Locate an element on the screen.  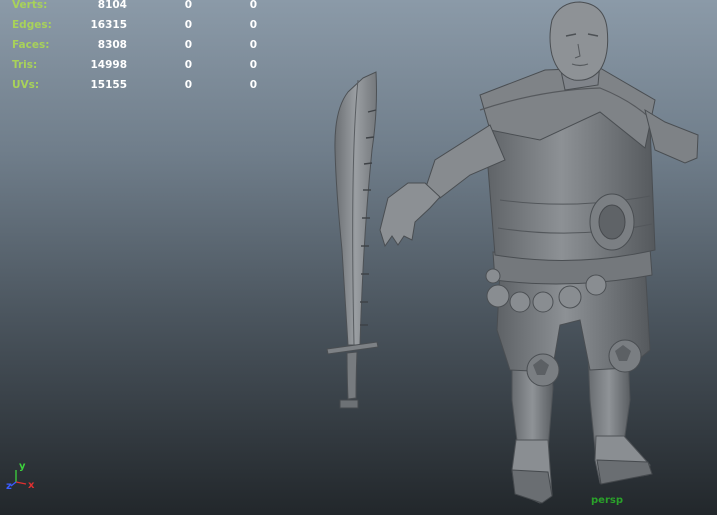
camera-name-label: persp is located at coordinates (607, 500).